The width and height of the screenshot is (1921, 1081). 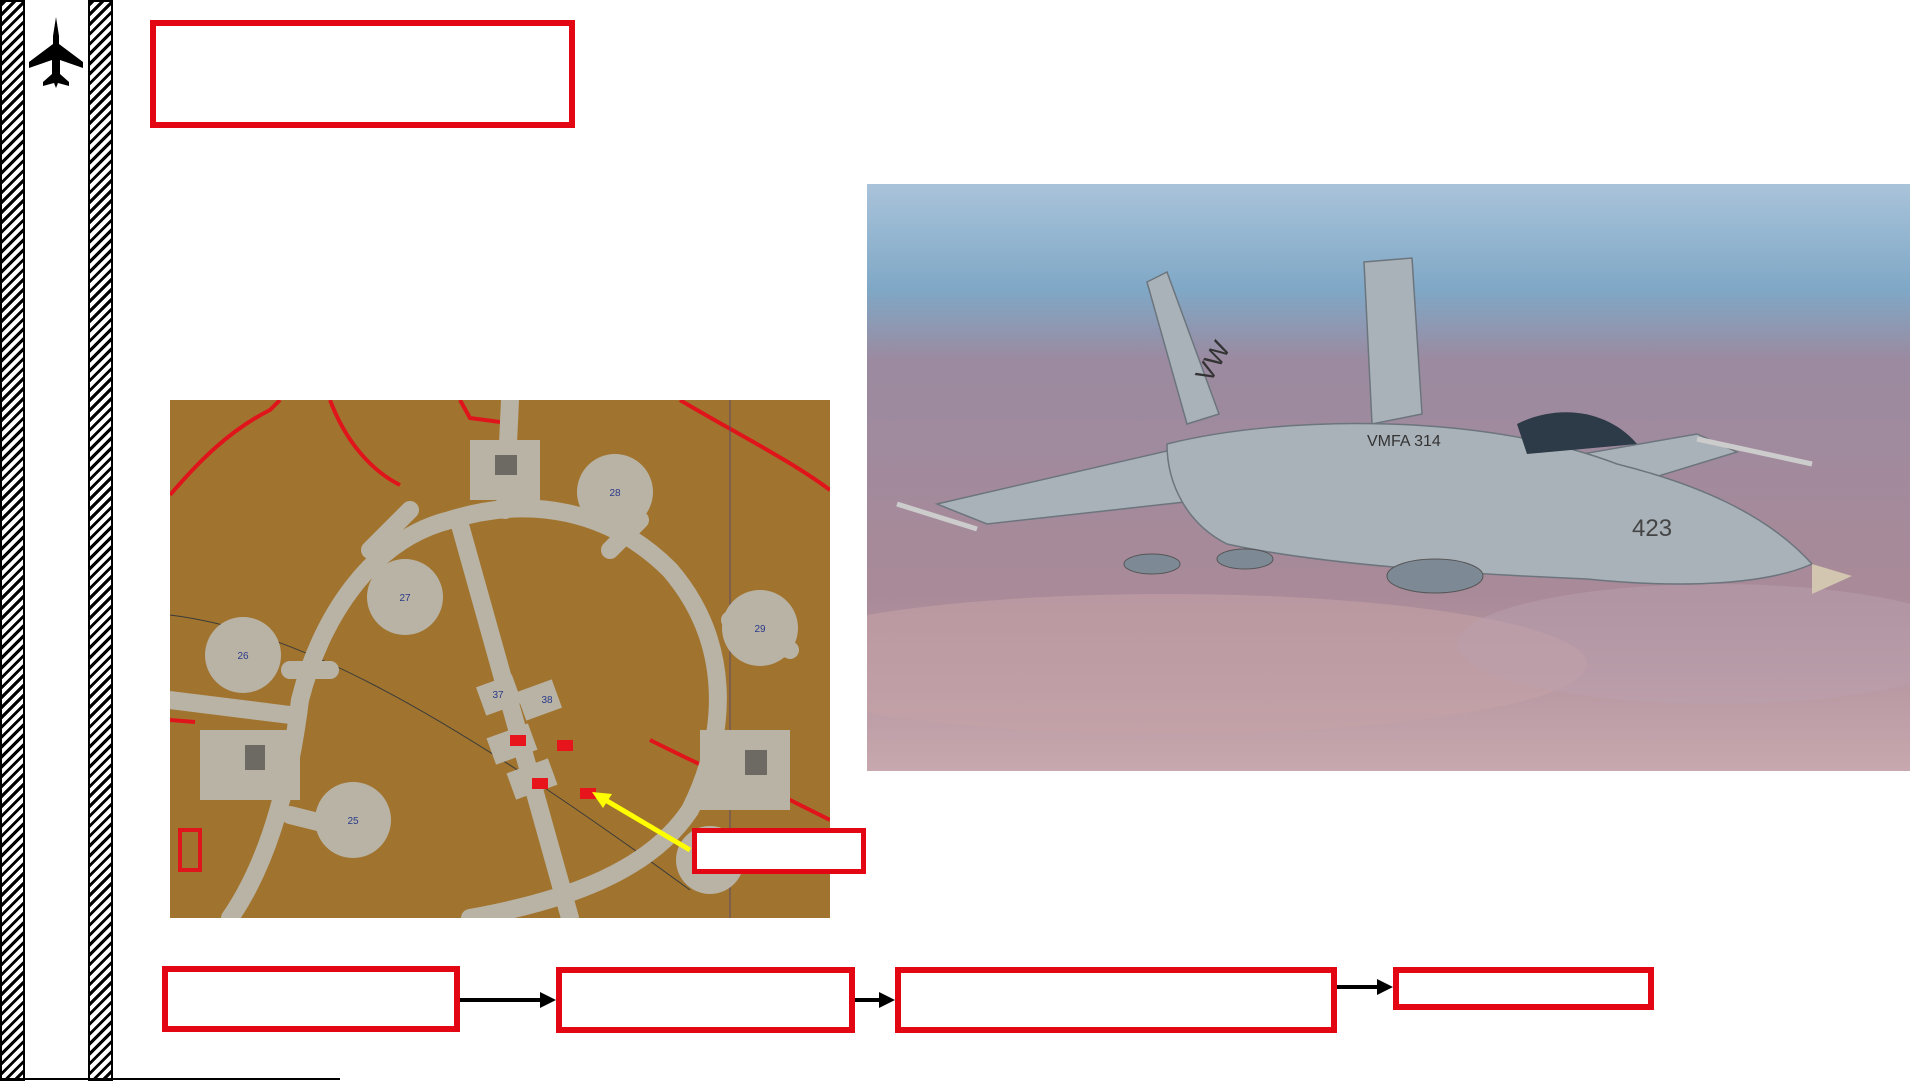 What do you see at coordinates (547, 700) in the screenshot?
I see `pad-label: 38` at bounding box center [547, 700].